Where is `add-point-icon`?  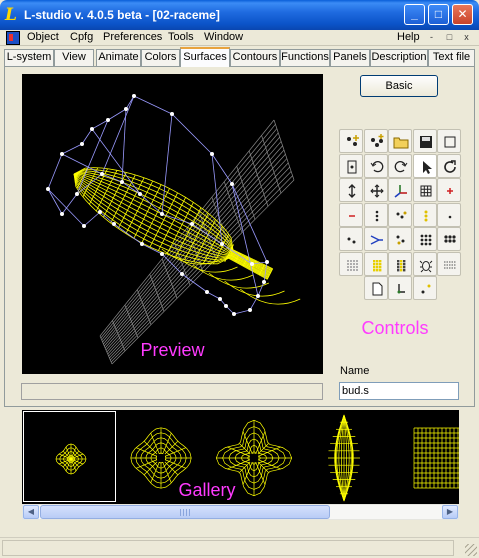
add-point-icon is located at coordinates (353, 140).